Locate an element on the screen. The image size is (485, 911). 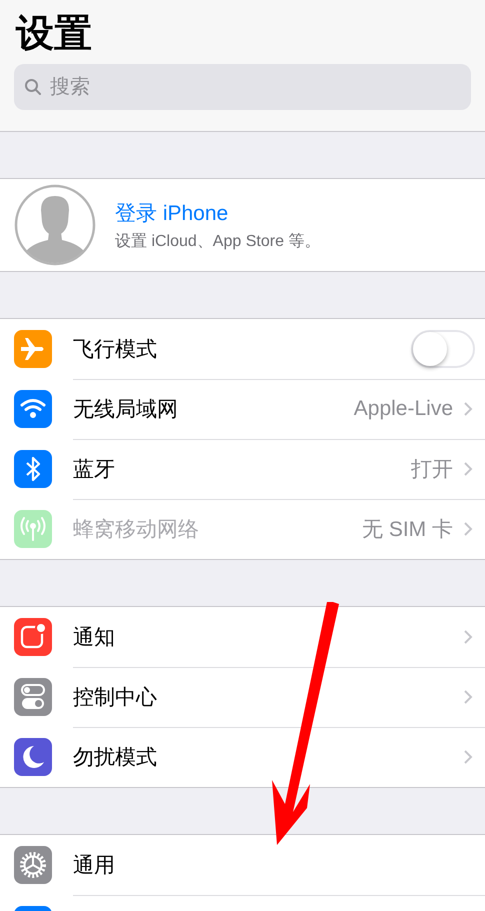
page-title: 设置 is located at coordinates (53, 34).